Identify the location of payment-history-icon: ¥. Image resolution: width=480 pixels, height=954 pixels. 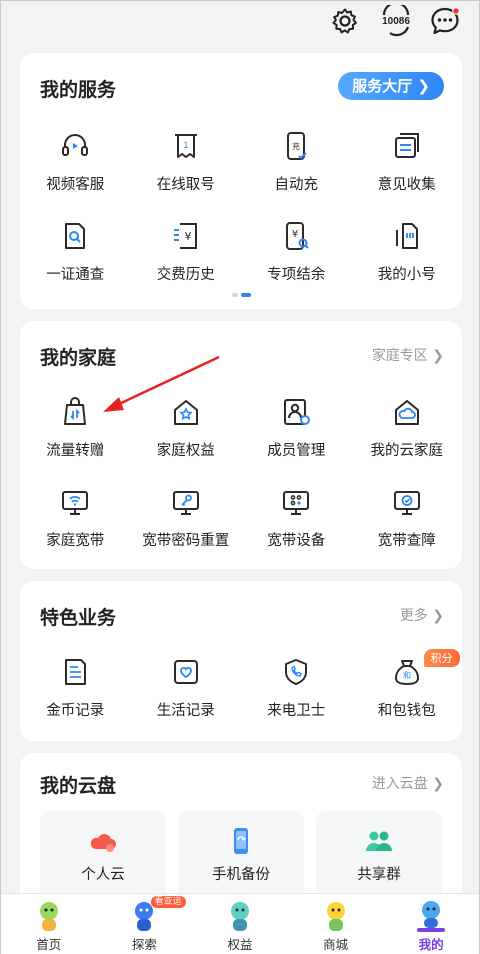
(185, 236).